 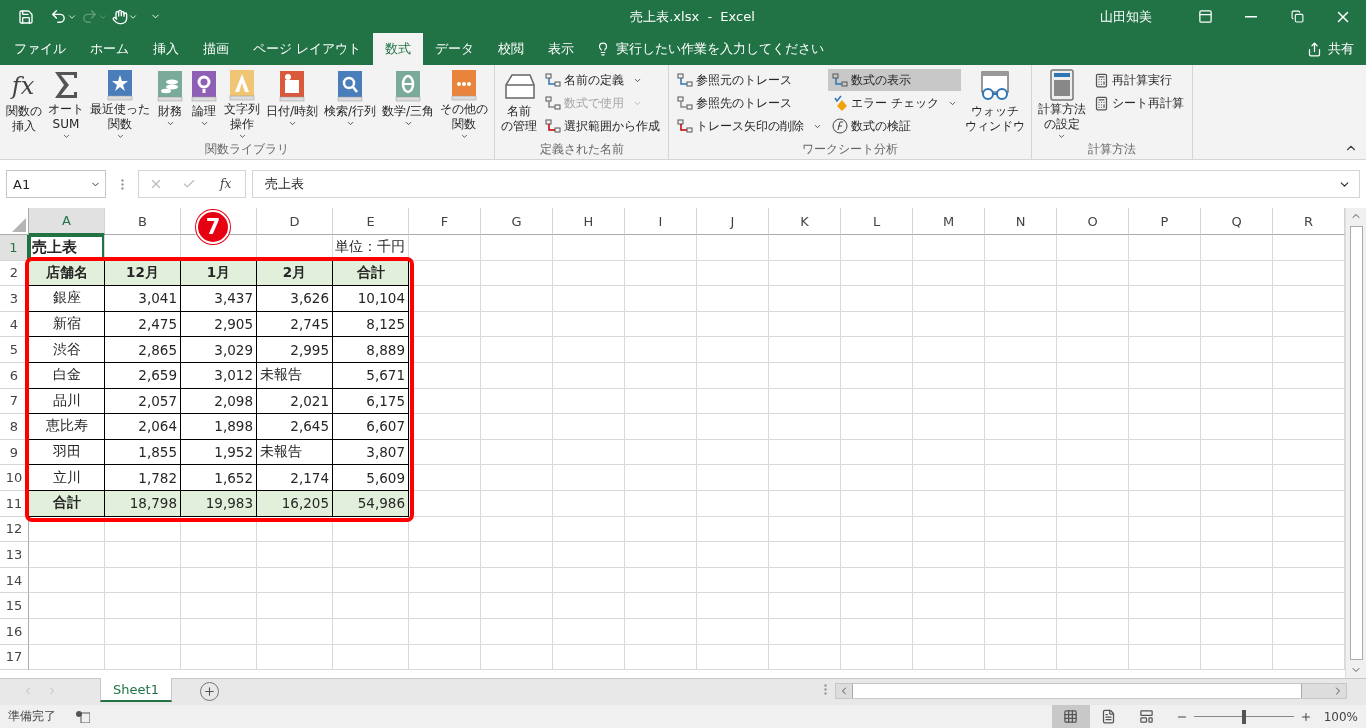 I want to click on ribbon-button: エラー チェック, so click(x=894, y=103).